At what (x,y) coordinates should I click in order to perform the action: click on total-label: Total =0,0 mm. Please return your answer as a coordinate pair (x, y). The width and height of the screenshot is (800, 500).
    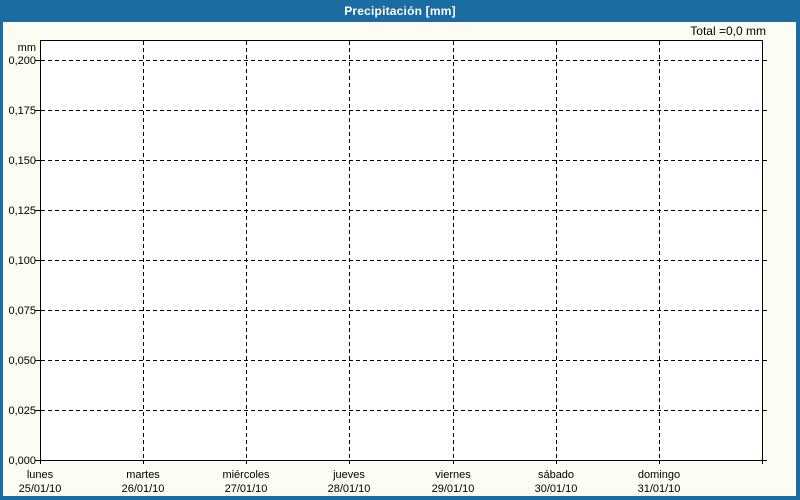
    Looking at the image, I should click on (728, 31).